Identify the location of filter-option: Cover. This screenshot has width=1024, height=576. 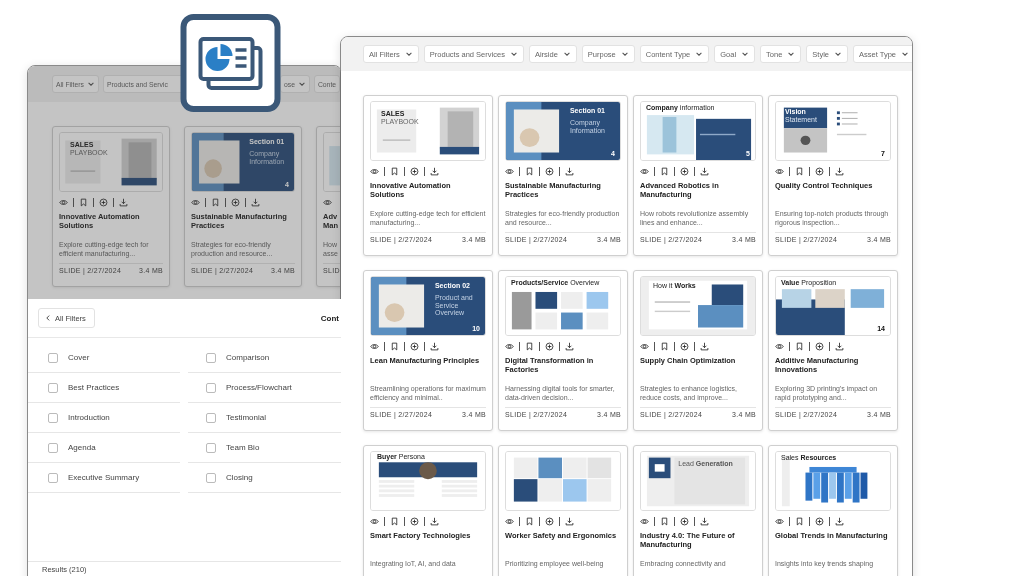
(104, 358).